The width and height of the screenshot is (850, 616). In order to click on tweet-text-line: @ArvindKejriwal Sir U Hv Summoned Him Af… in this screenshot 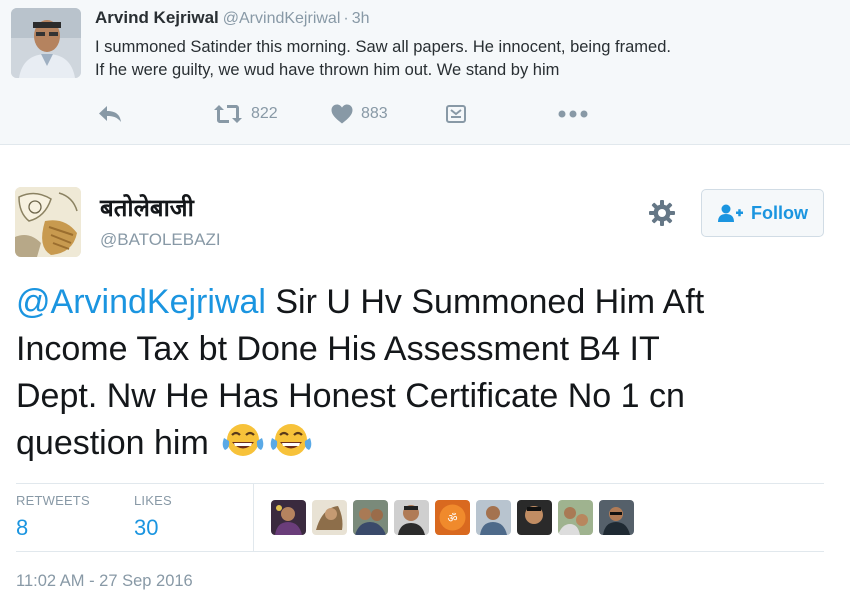, I will do `click(426, 302)`.